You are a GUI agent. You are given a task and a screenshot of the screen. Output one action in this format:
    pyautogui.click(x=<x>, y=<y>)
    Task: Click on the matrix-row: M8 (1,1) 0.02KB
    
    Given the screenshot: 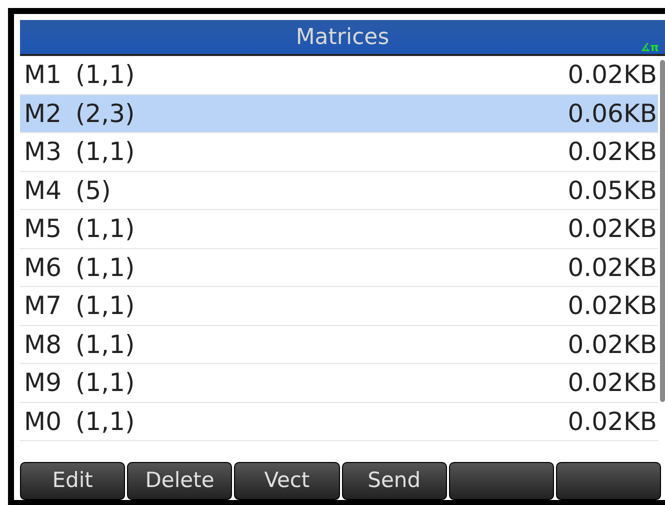 What is the action you would take?
    pyautogui.click(x=339, y=345)
    